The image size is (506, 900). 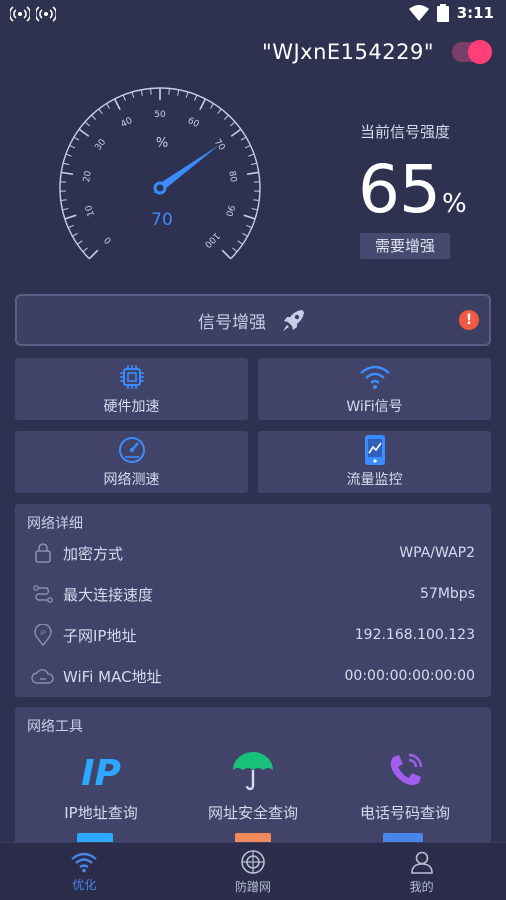 I want to click on gauge-tick-label: 40, so click(x=126, y=123).